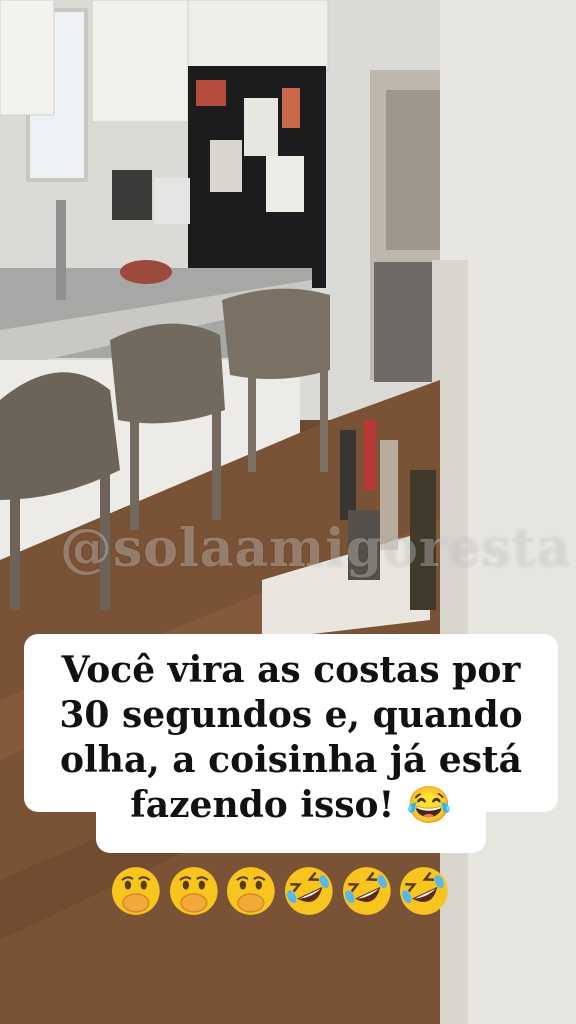 The image size is (576, 1024). I want to click on emoji-row, so click(280, 891).